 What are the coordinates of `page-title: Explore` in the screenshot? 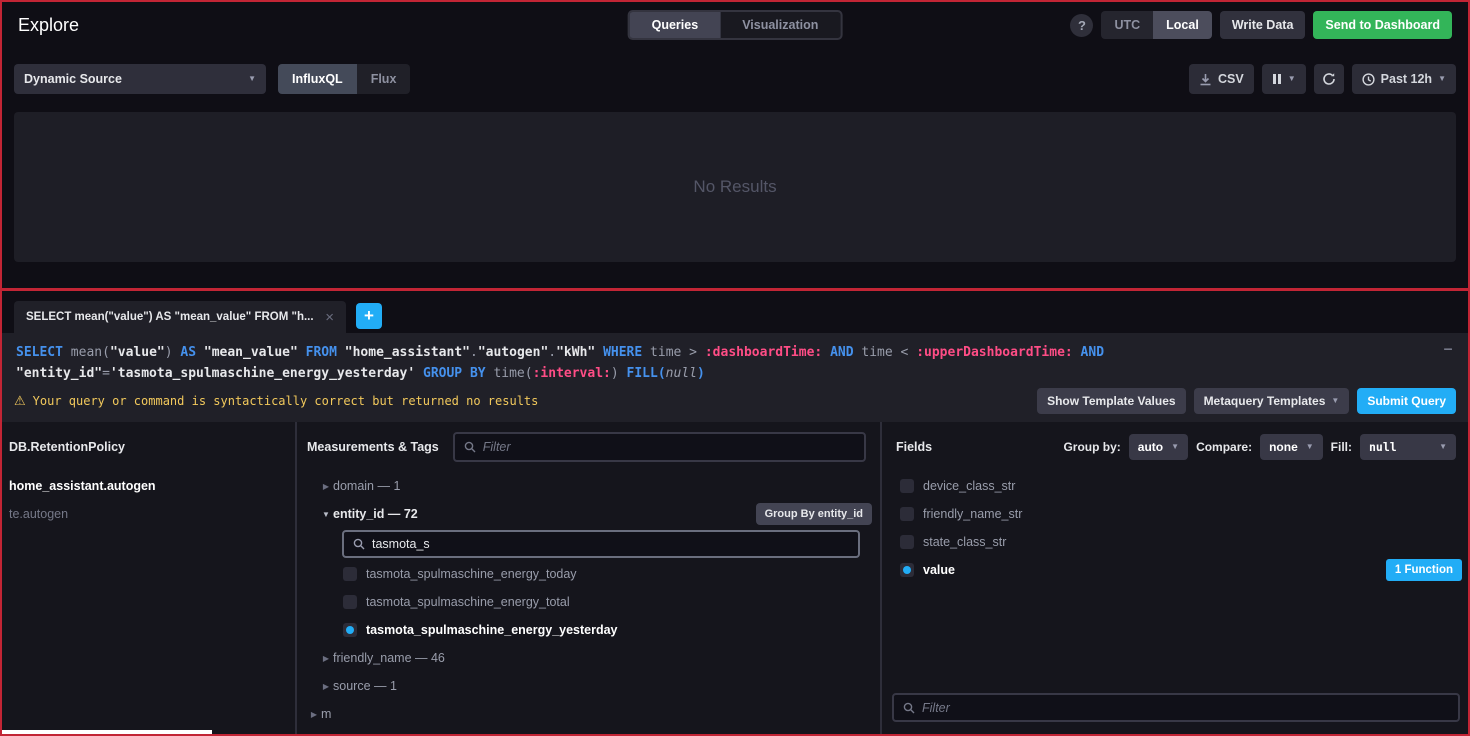 It's located at (49, 24).